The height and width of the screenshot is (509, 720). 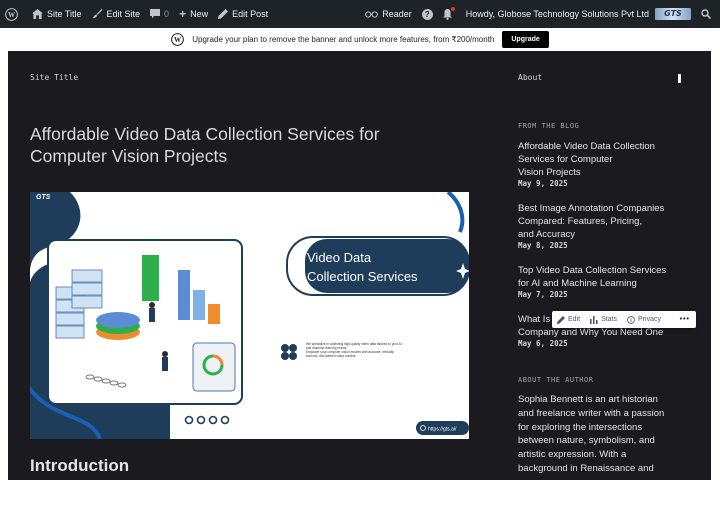 I want to click on adminbar-edit-site: Edit Site, so click(x=116, y=14).